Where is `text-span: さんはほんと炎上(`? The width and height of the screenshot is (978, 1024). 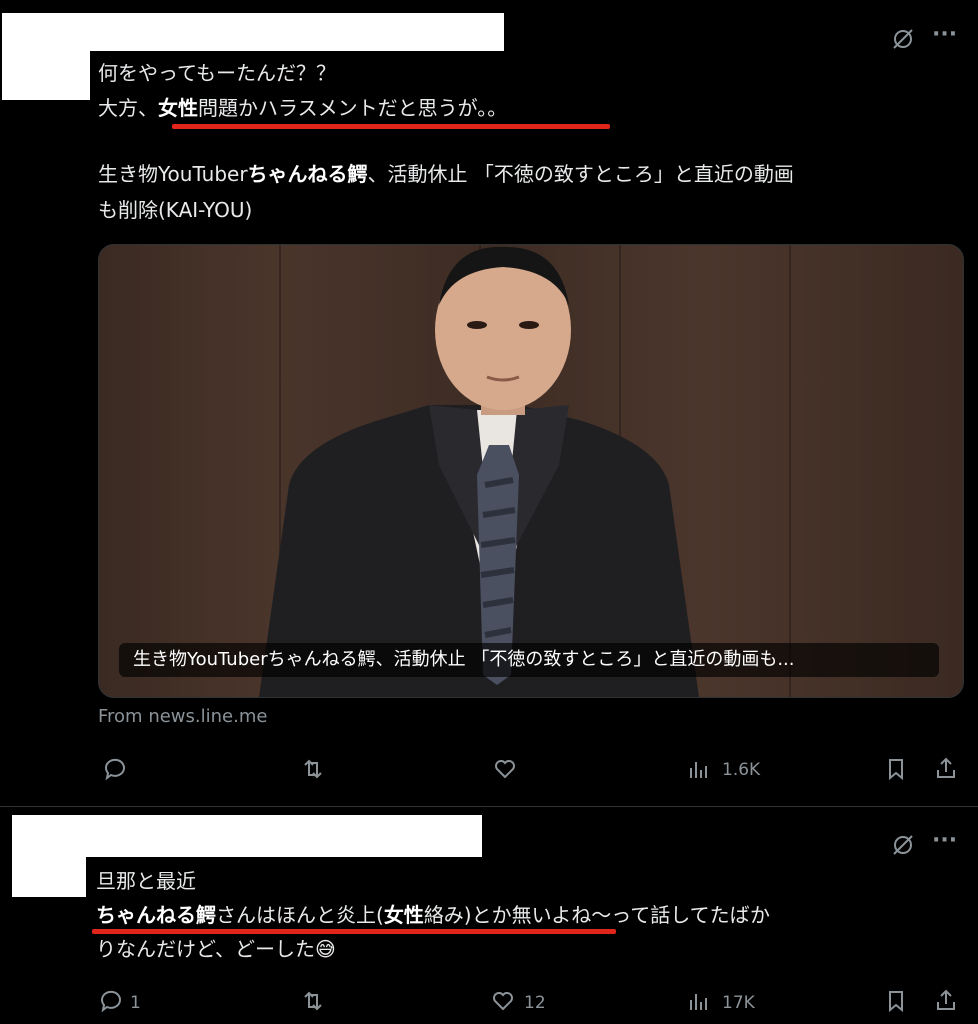
text-span: さんはほんと炎上( is located at coordinates (300, 915).